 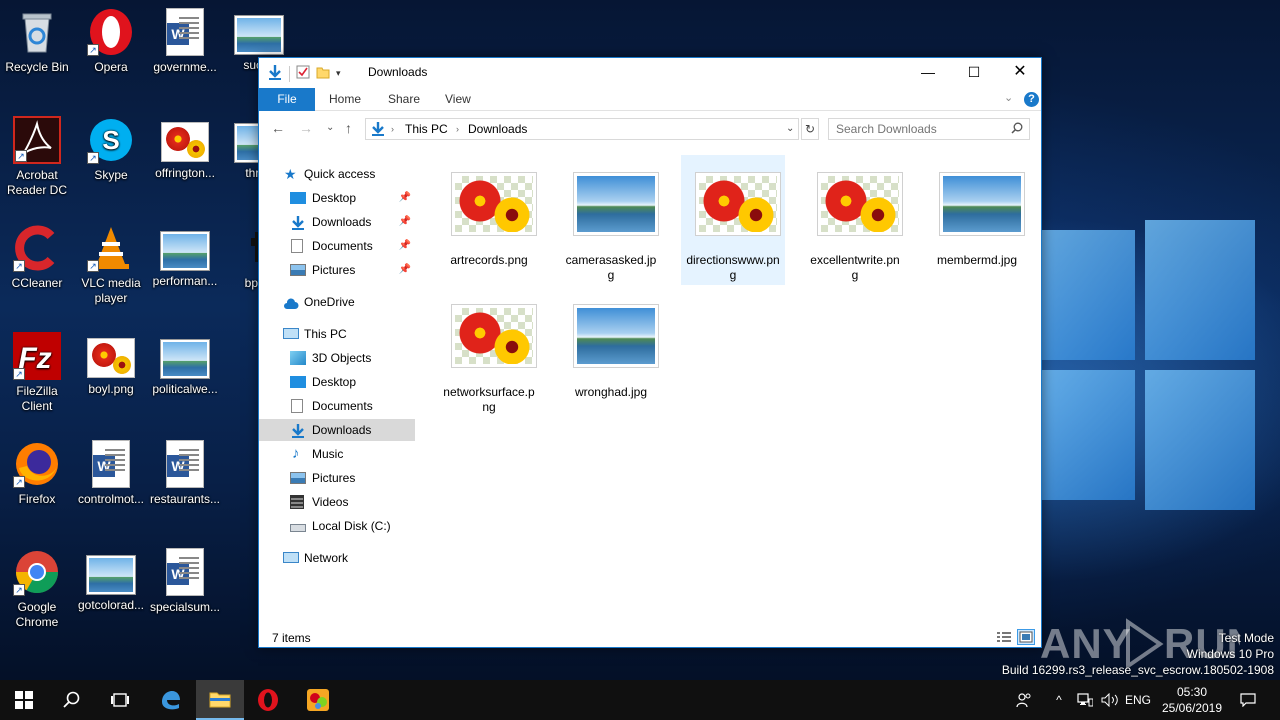 I want to click on desktop-icon-flower-image-2: boyl.png, so click(x=111, y=364).